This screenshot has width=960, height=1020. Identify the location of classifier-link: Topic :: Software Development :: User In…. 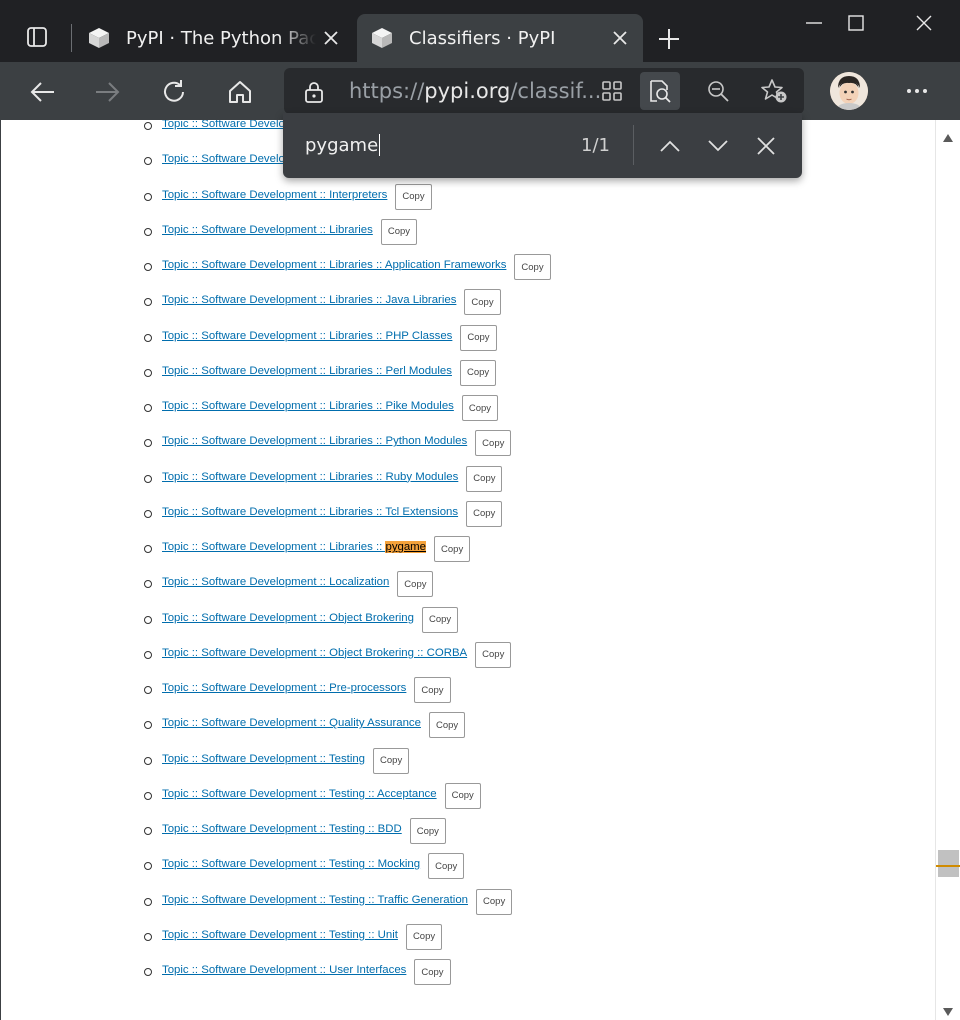
(284, 970).